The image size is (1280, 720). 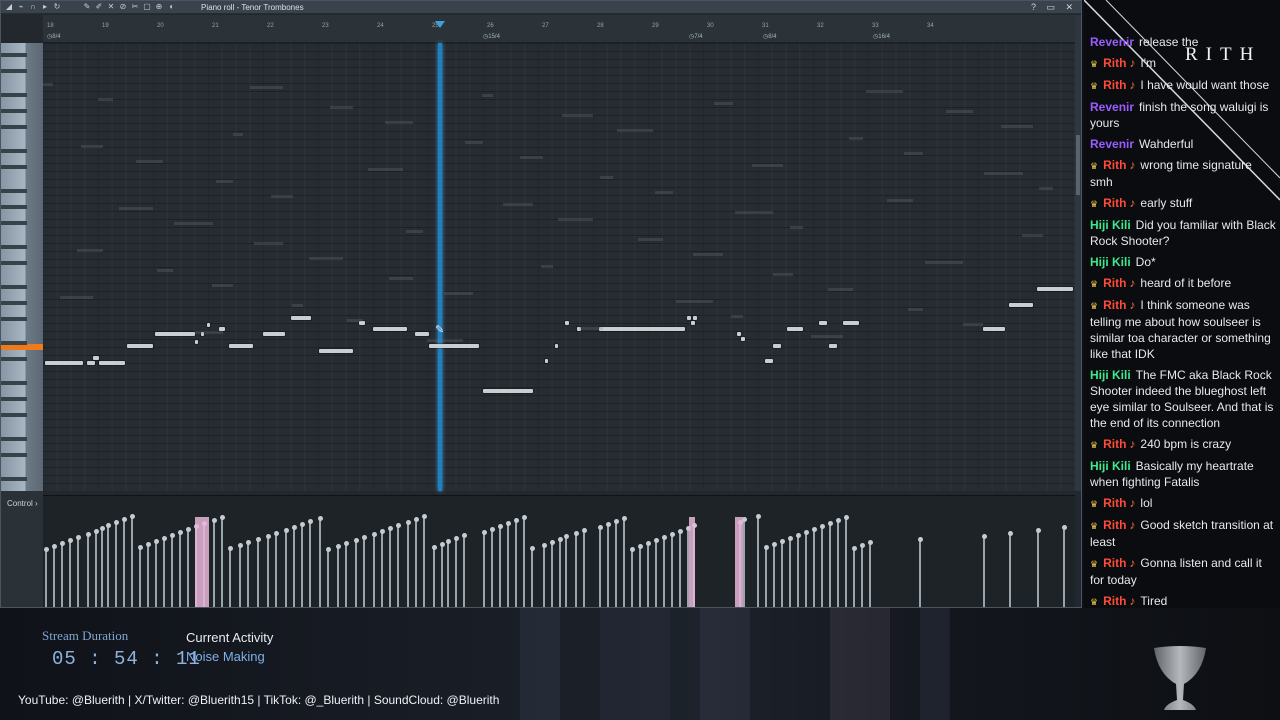 I want to click on snap-icon: ⌁, so click(x=21, y=7).